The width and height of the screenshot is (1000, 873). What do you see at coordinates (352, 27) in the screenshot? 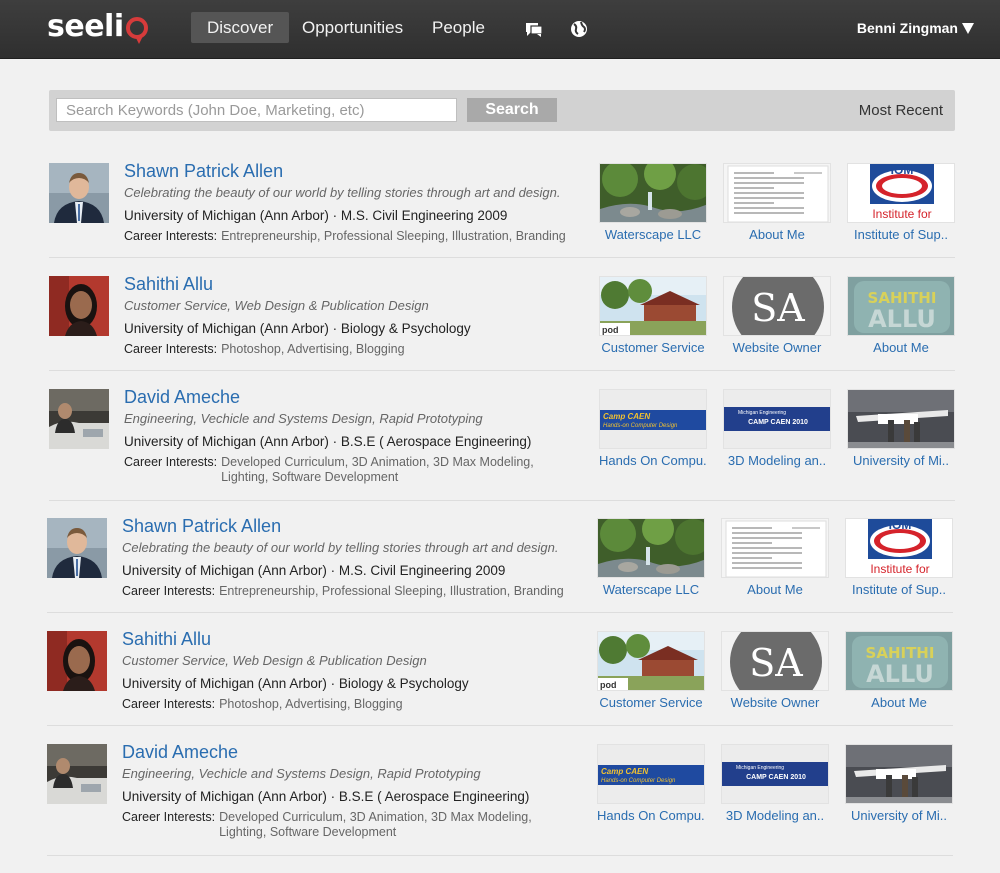
I see `nav-opportunities: Opportunities` at bounding box center [352, 27].